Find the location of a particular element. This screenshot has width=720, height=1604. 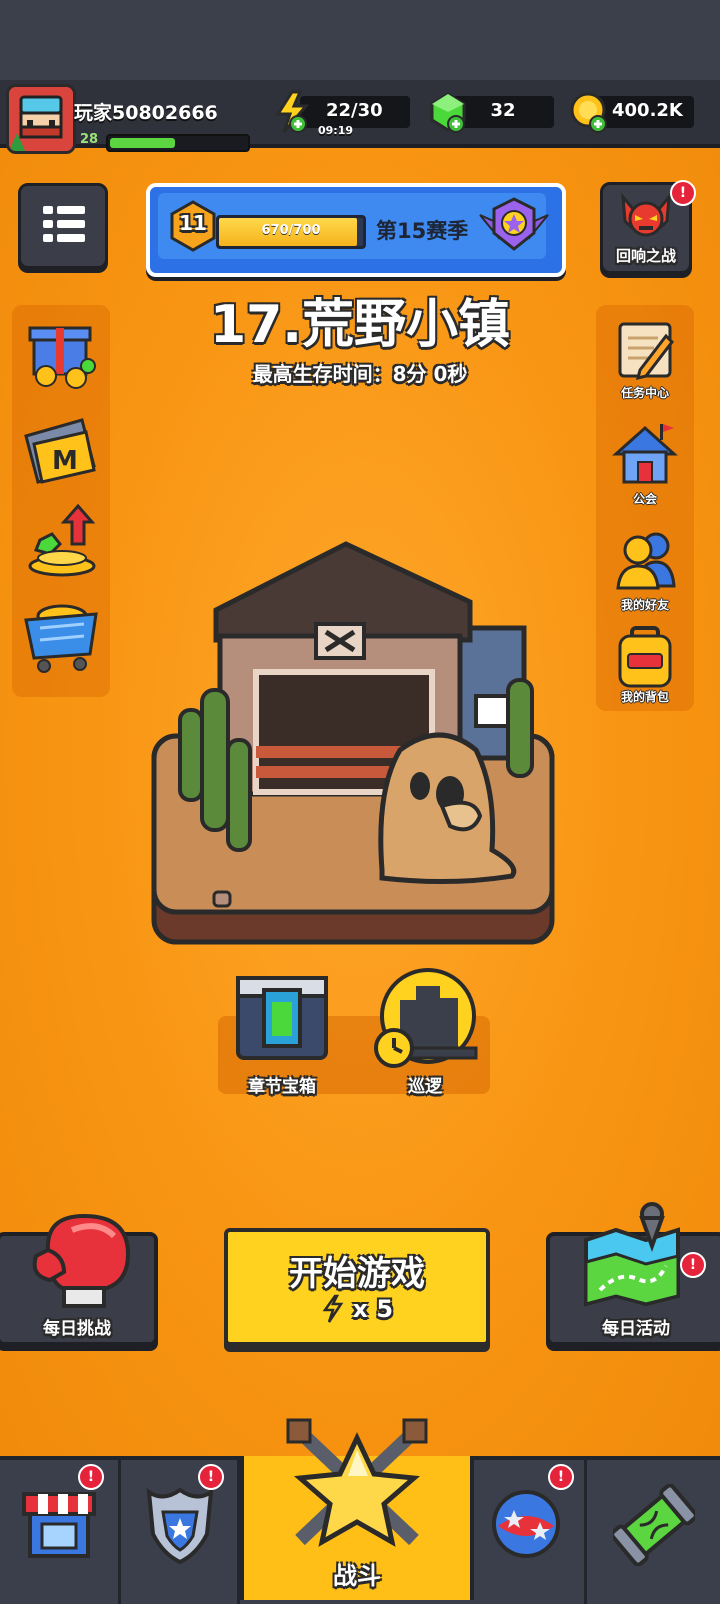

player-xp-fill is located at coordinates (143, 143).